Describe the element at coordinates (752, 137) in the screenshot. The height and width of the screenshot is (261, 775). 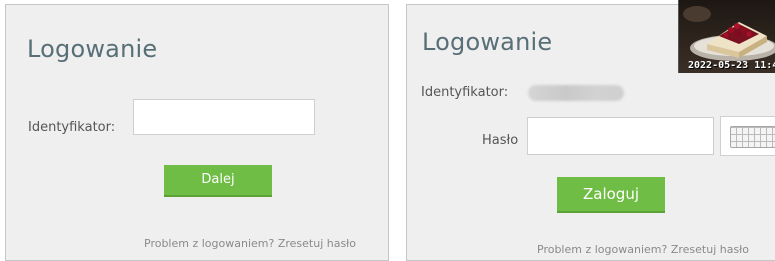
I see `virtual-keyboard-icon` at that location.